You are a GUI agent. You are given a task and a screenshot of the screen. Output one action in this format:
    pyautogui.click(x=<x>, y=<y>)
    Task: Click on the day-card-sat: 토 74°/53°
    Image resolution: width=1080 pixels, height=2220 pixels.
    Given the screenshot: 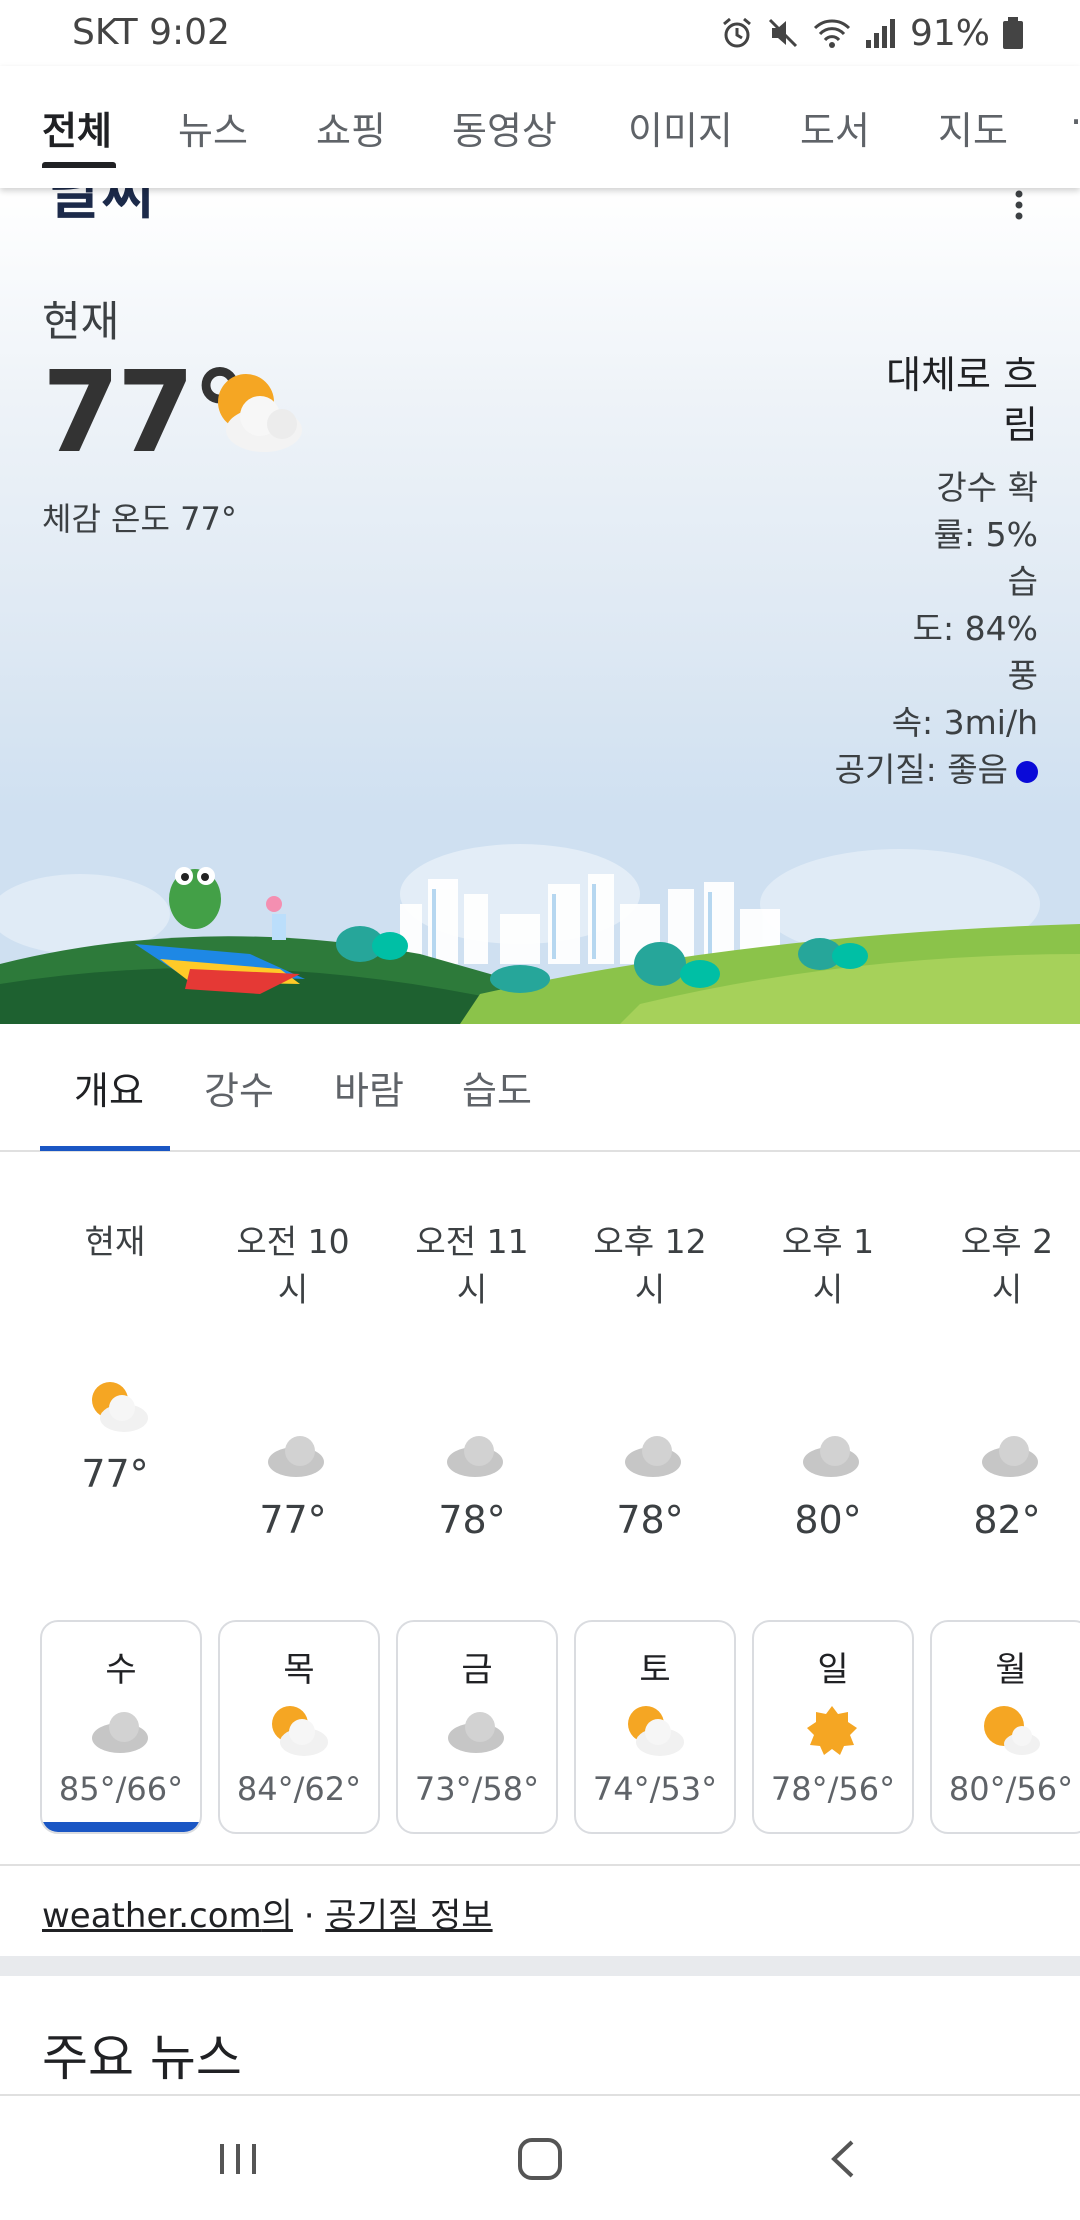 What is the action you would take?
    pyautogui.click(x=655, y=1727)
    